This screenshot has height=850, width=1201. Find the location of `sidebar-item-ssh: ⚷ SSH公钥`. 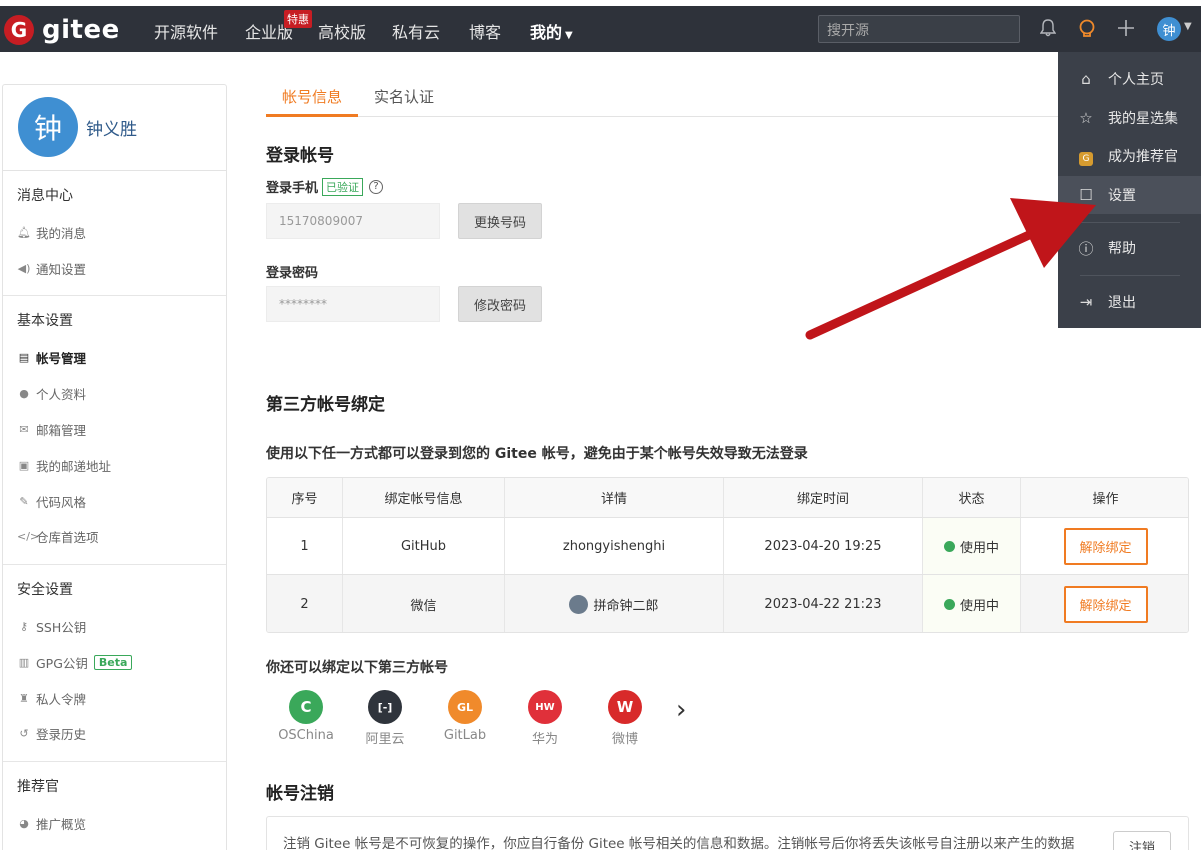

sidebar-item-ssh: ⚷ SSH公钥 is located at coordinates (51, 626).